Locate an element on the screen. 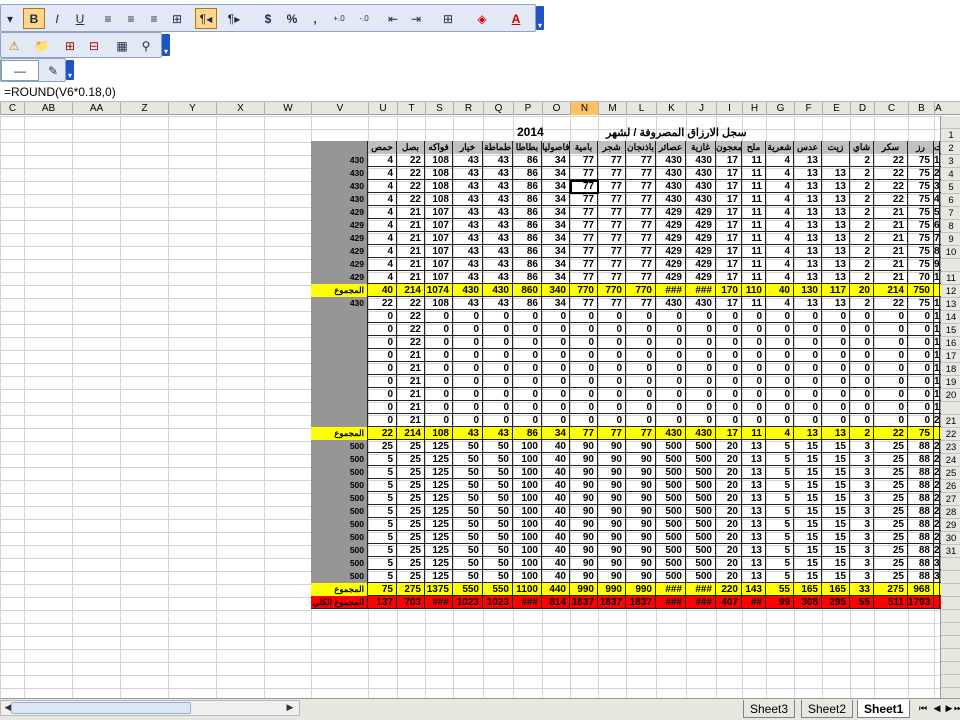 The image size is (960, 720). table-cell: 22 is located at coordinates (891, 173).